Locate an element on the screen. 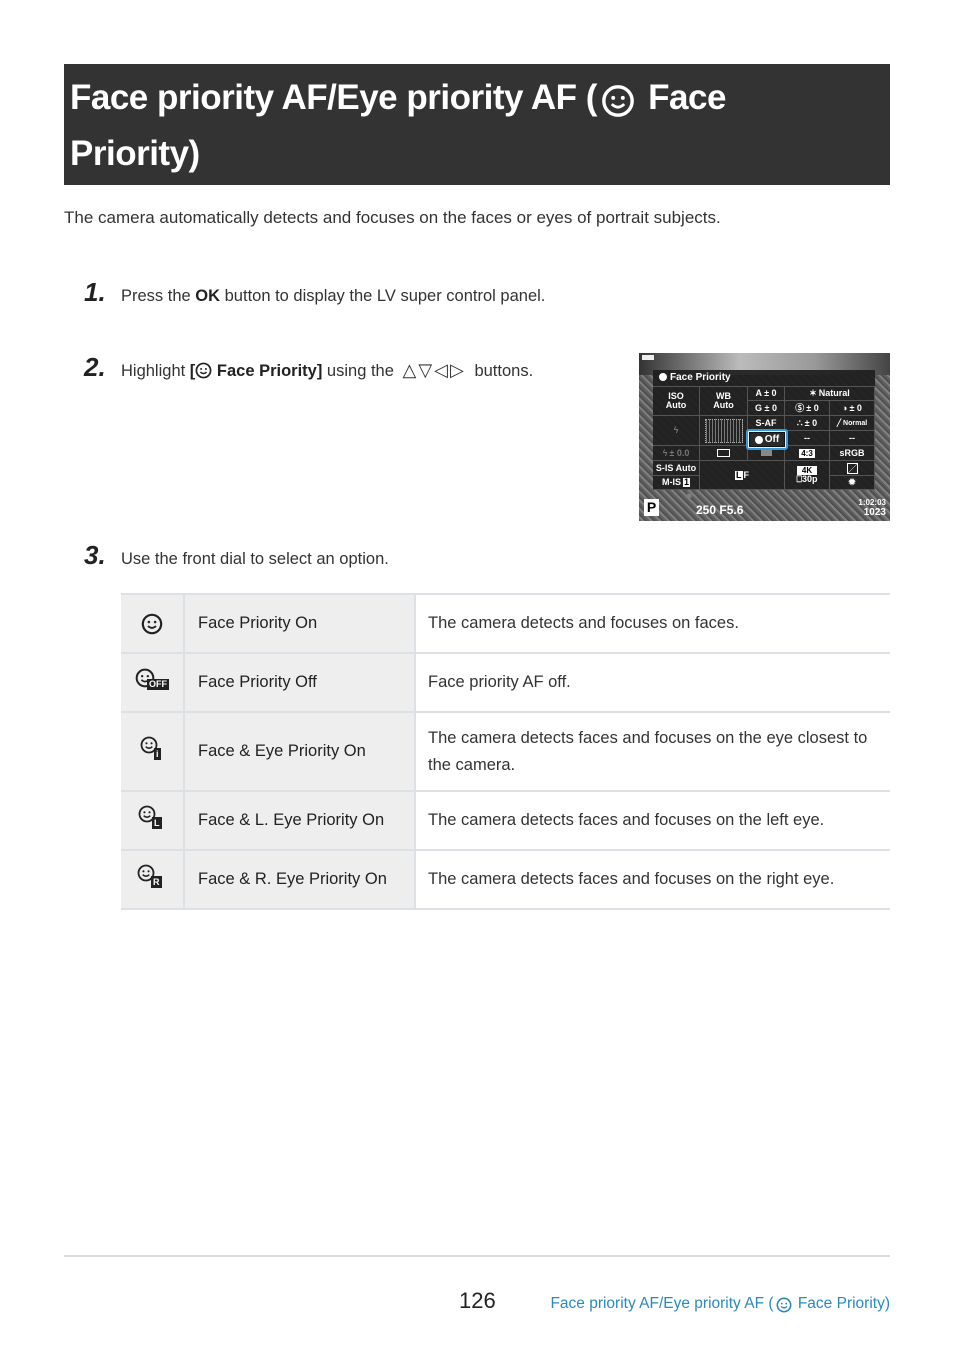 This screenshot has width=954, height=1354. aspect-value: 4:3 is located at coordinates (807, 453).